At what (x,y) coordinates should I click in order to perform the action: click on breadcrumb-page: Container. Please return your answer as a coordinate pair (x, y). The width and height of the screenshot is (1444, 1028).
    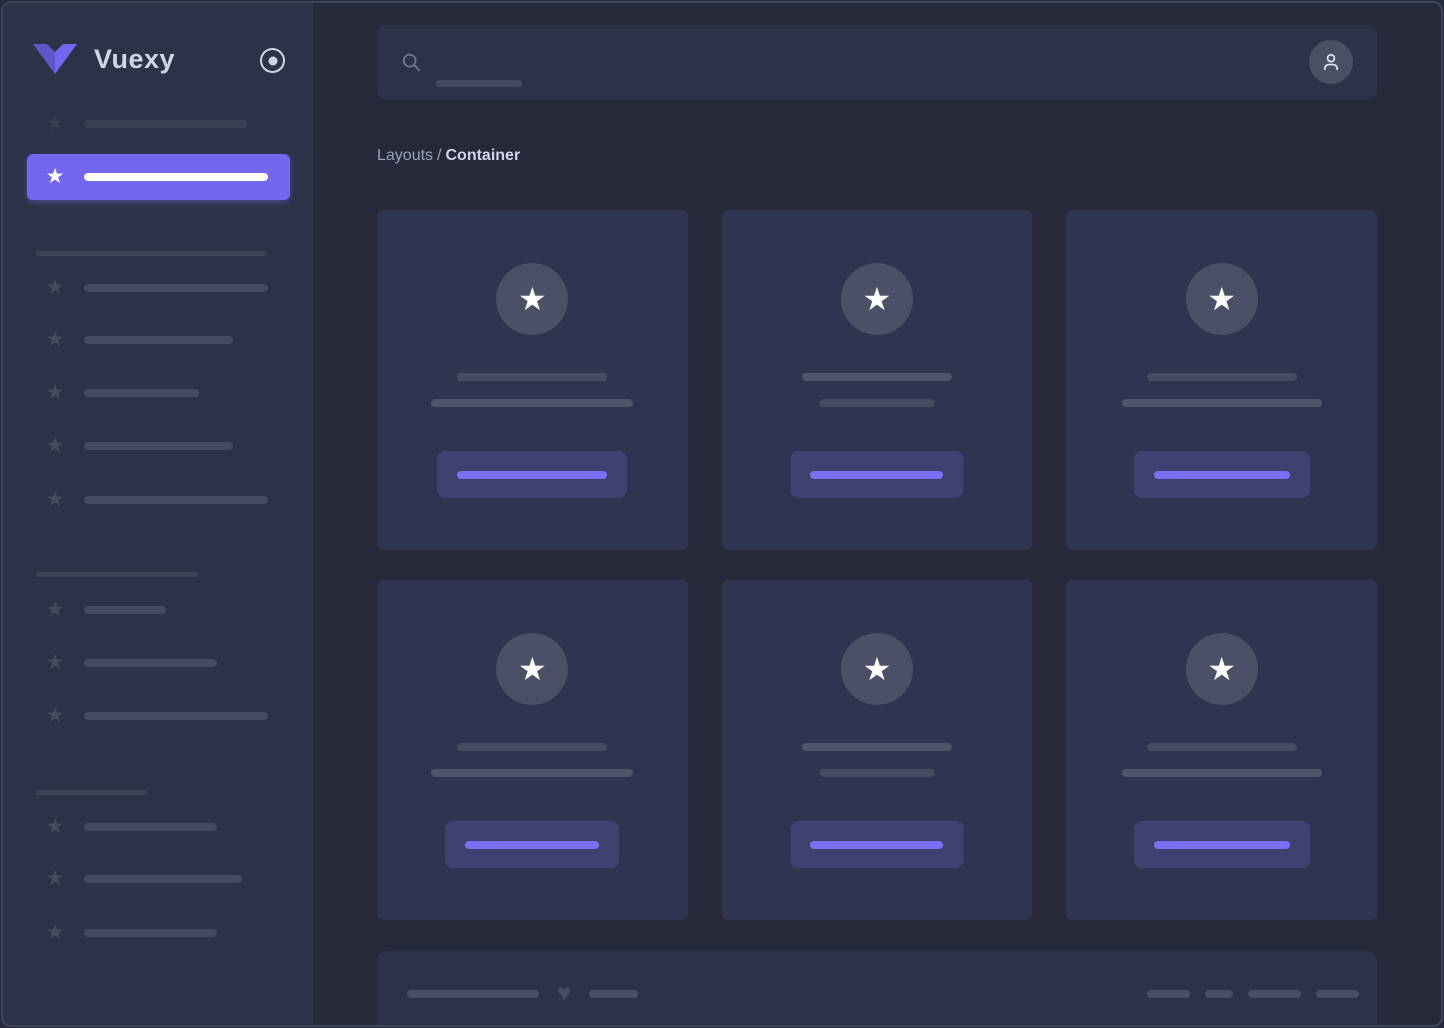
    Looking at the image, I should click on (483, 155).